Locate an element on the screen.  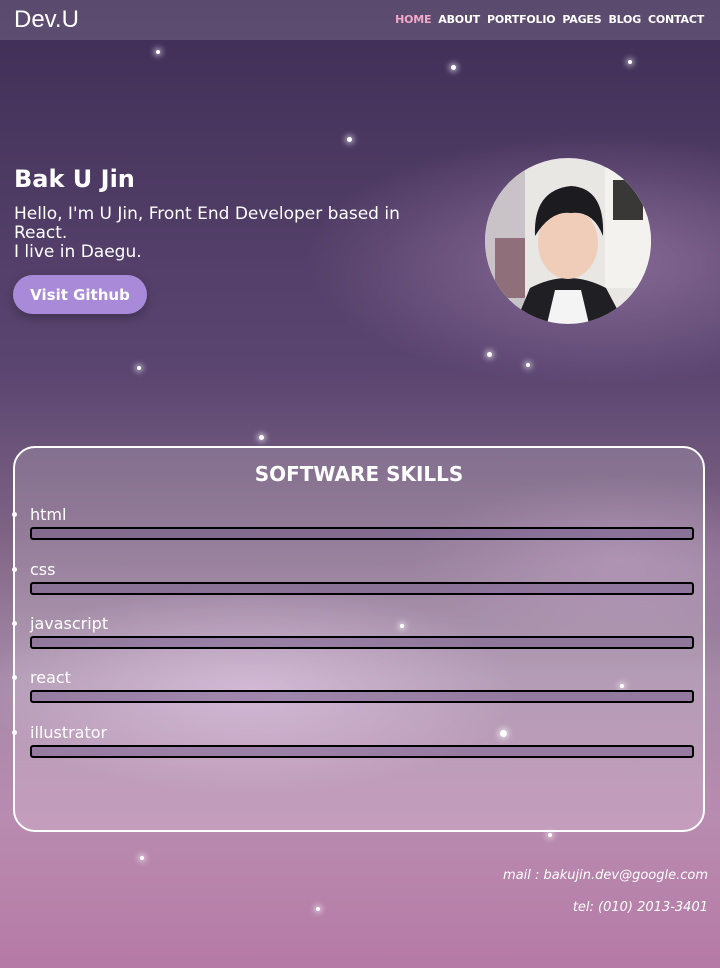
skill-label: illustrator is located at coordinates (69, 732).